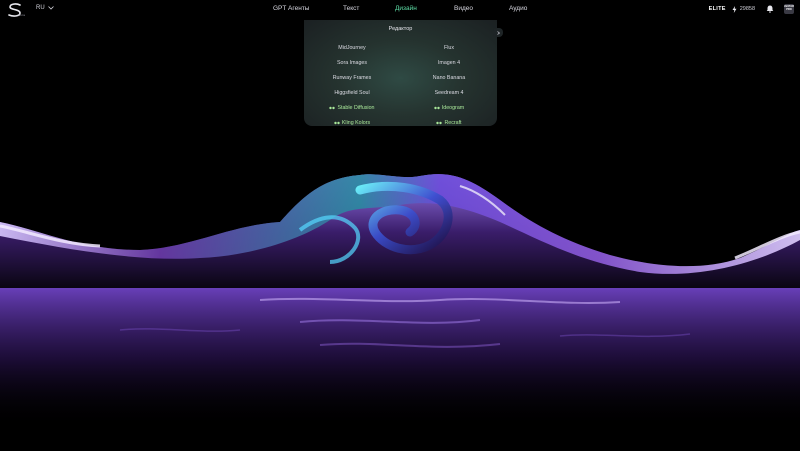 The image size is (800, 451). Describe the element at coordinates (400, 29) in the screenshot. I see `dropdown-title-editor: Редактор` at that location.